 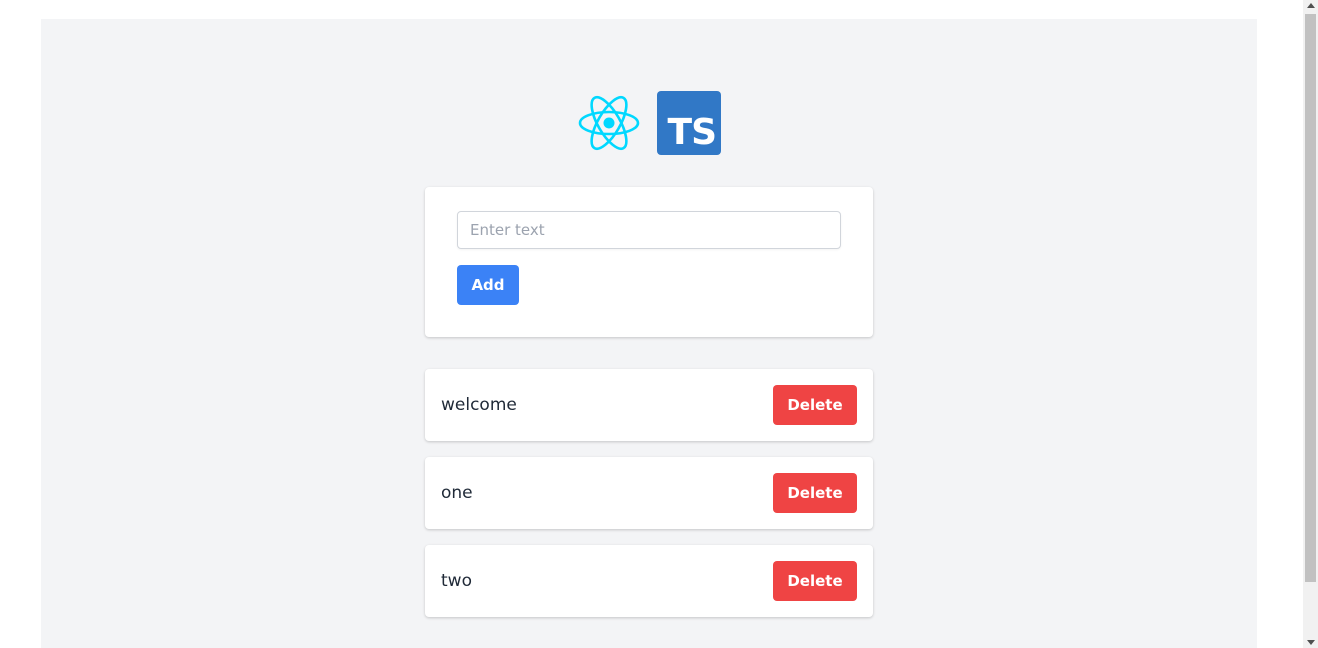 I want to click on list-item-label: welcome, so click(x=479, y=405).